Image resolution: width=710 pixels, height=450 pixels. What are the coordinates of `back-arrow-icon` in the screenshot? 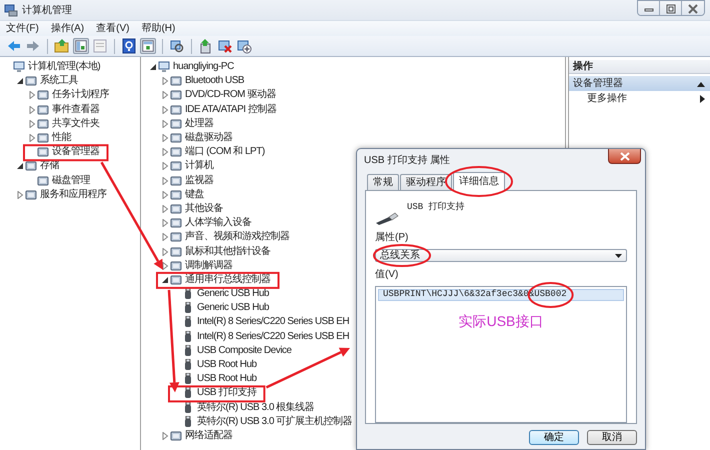 It's located at (14, 46).